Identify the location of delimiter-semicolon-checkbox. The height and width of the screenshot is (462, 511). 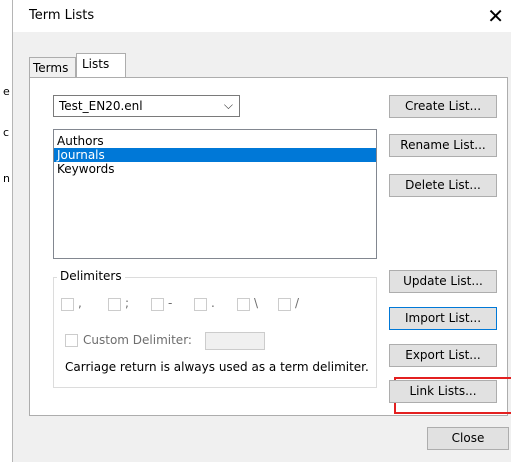
(114, 304).